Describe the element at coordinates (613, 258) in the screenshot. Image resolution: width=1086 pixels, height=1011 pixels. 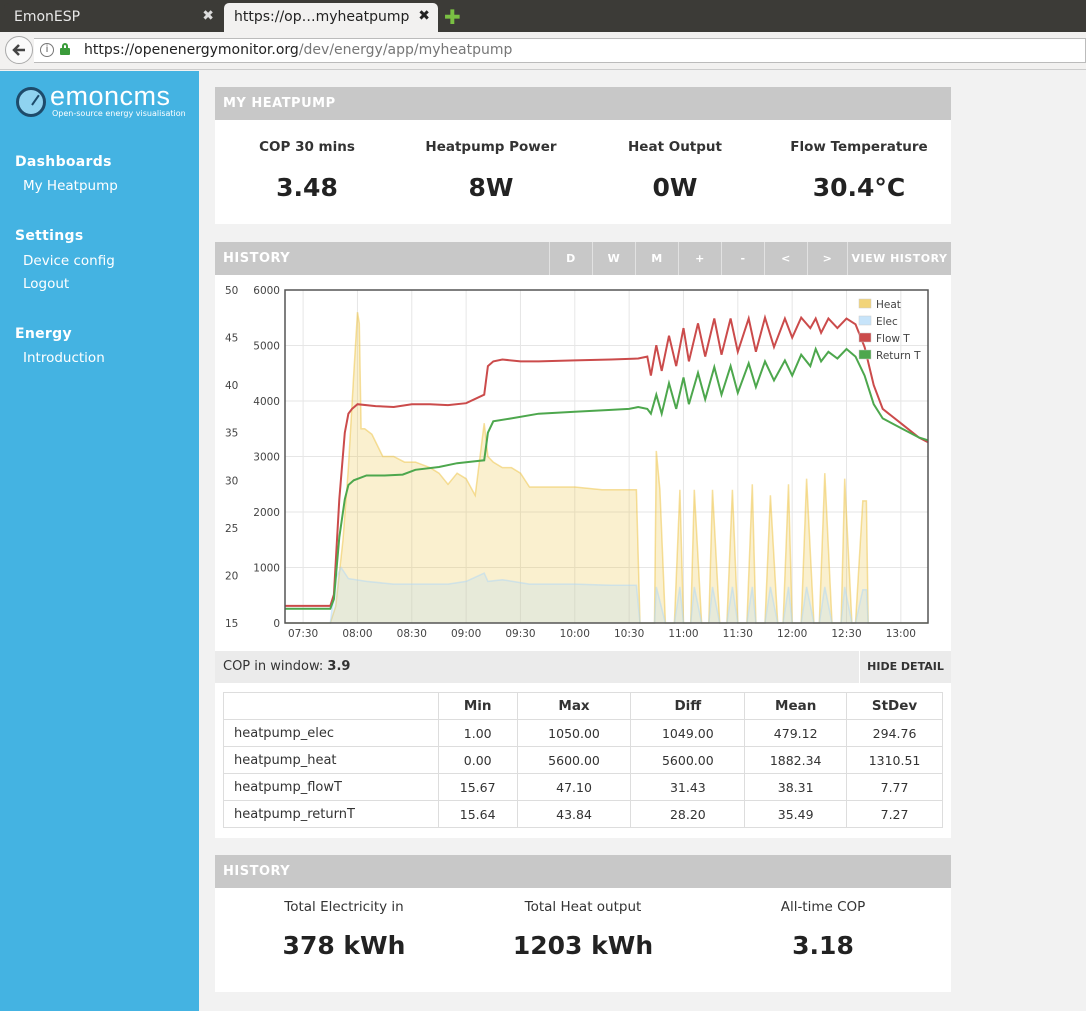
I see `range-week-button: W` at that location.